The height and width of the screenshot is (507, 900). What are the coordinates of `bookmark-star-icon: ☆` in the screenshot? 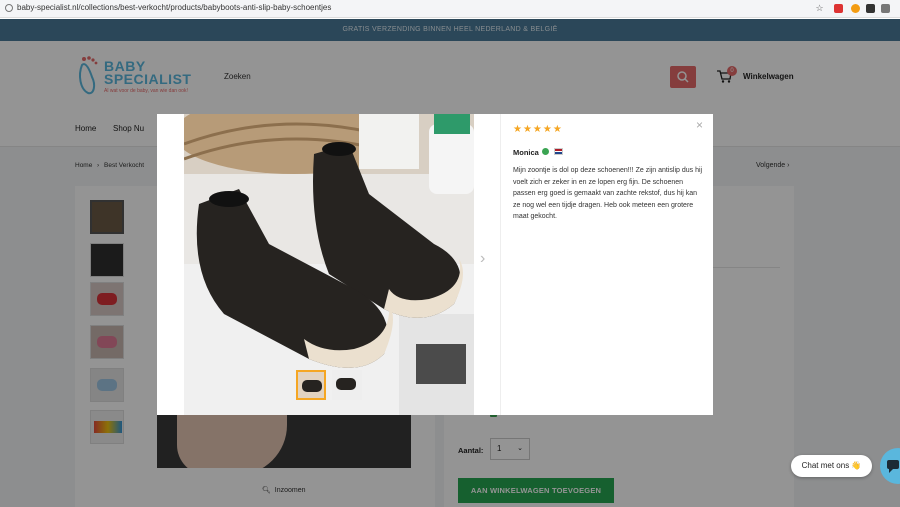 It's located at (819, 8).